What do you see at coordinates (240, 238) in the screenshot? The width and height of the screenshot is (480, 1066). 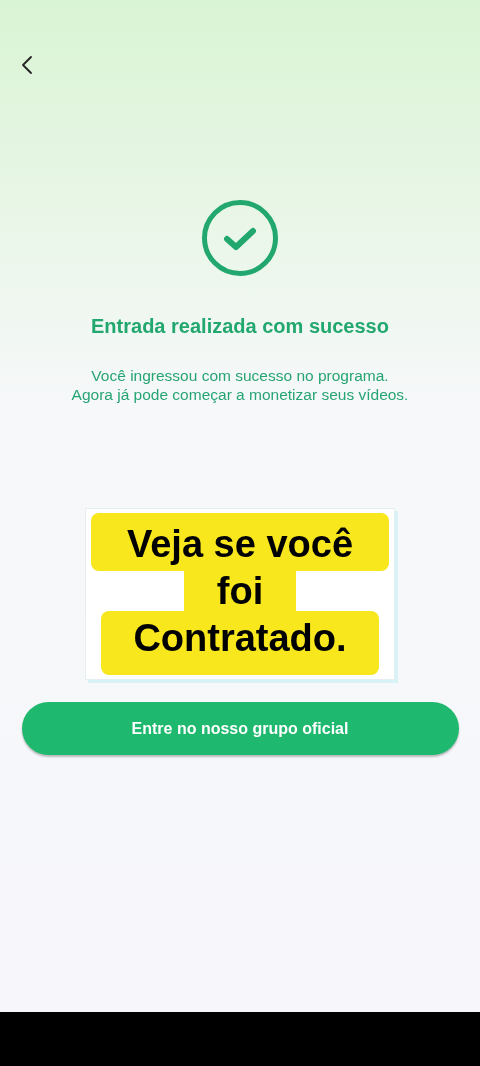 I see `check-circle-icon` at bounding box center [240, 238].